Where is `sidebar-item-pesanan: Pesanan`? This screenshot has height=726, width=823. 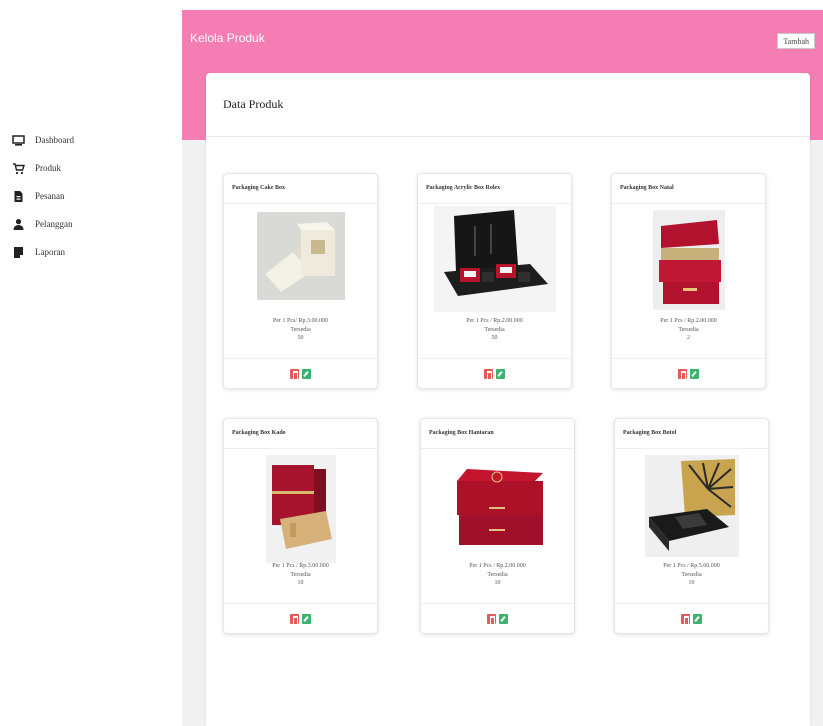 sidebar-item-pesanan: Pesanan is located at coordinates (43, 196).